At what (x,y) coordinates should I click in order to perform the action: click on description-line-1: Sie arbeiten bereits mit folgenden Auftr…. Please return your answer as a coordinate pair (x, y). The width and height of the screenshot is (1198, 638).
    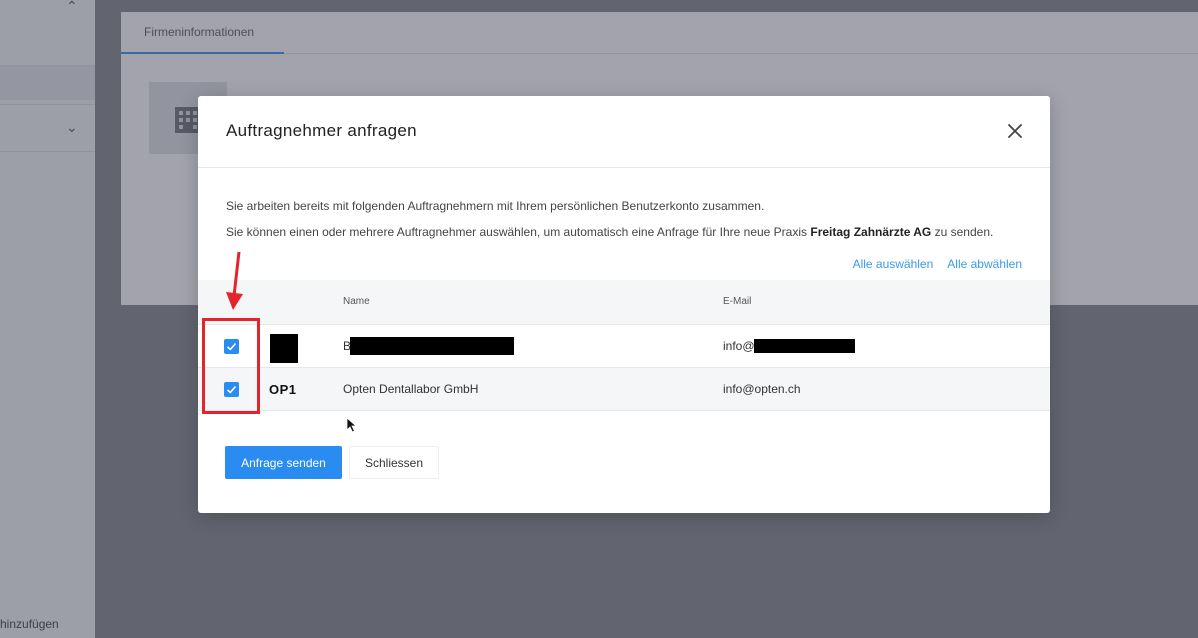
    Looking at the image, I should click on (495, 206).